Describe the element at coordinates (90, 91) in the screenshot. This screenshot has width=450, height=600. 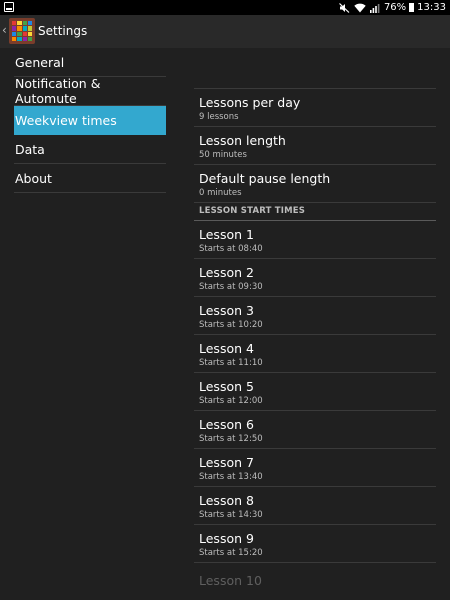
I see `nav-item-notification-automute: Notification & Automute` at that location.